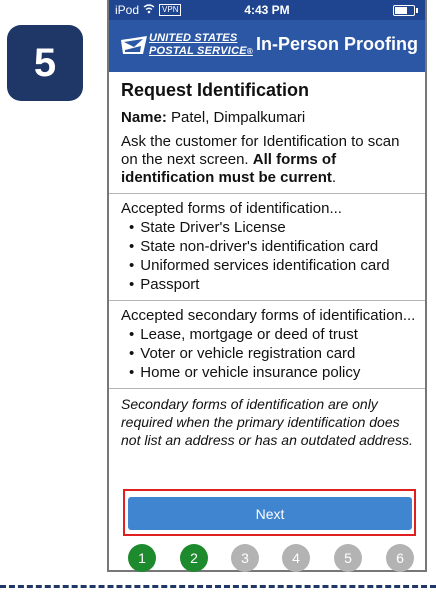  Describe the element at coordinates (405, 10) in the screenshot. I see `battery-icon` at that location.